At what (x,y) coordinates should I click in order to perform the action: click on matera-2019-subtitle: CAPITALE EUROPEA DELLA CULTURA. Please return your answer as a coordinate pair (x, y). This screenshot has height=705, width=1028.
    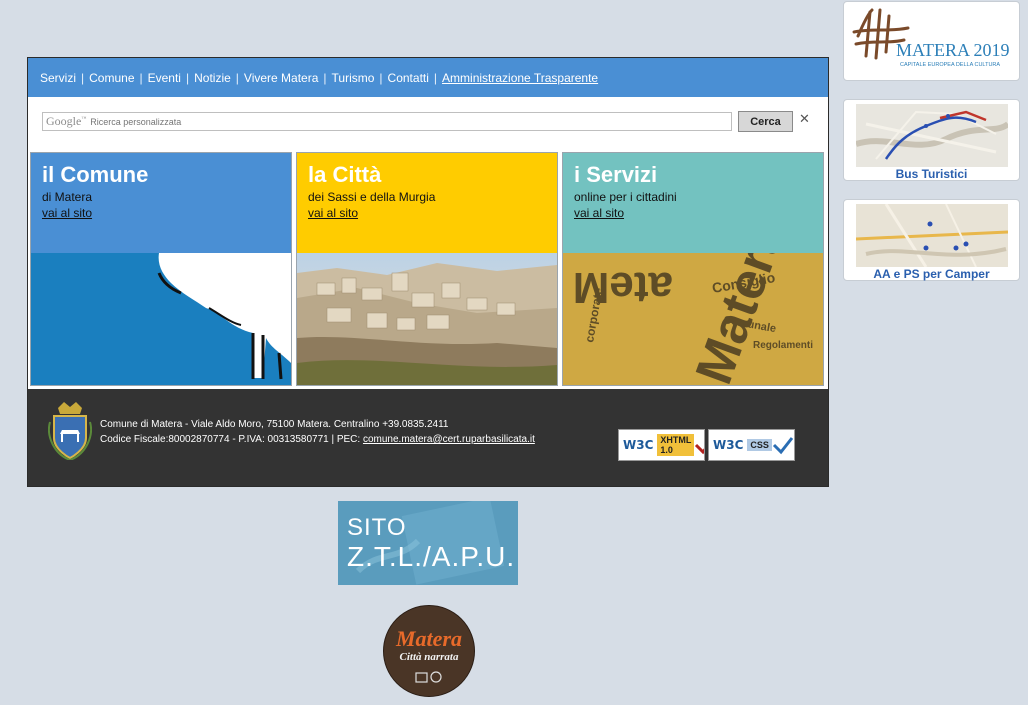
    Looking at the image, I should click on (950, 65).